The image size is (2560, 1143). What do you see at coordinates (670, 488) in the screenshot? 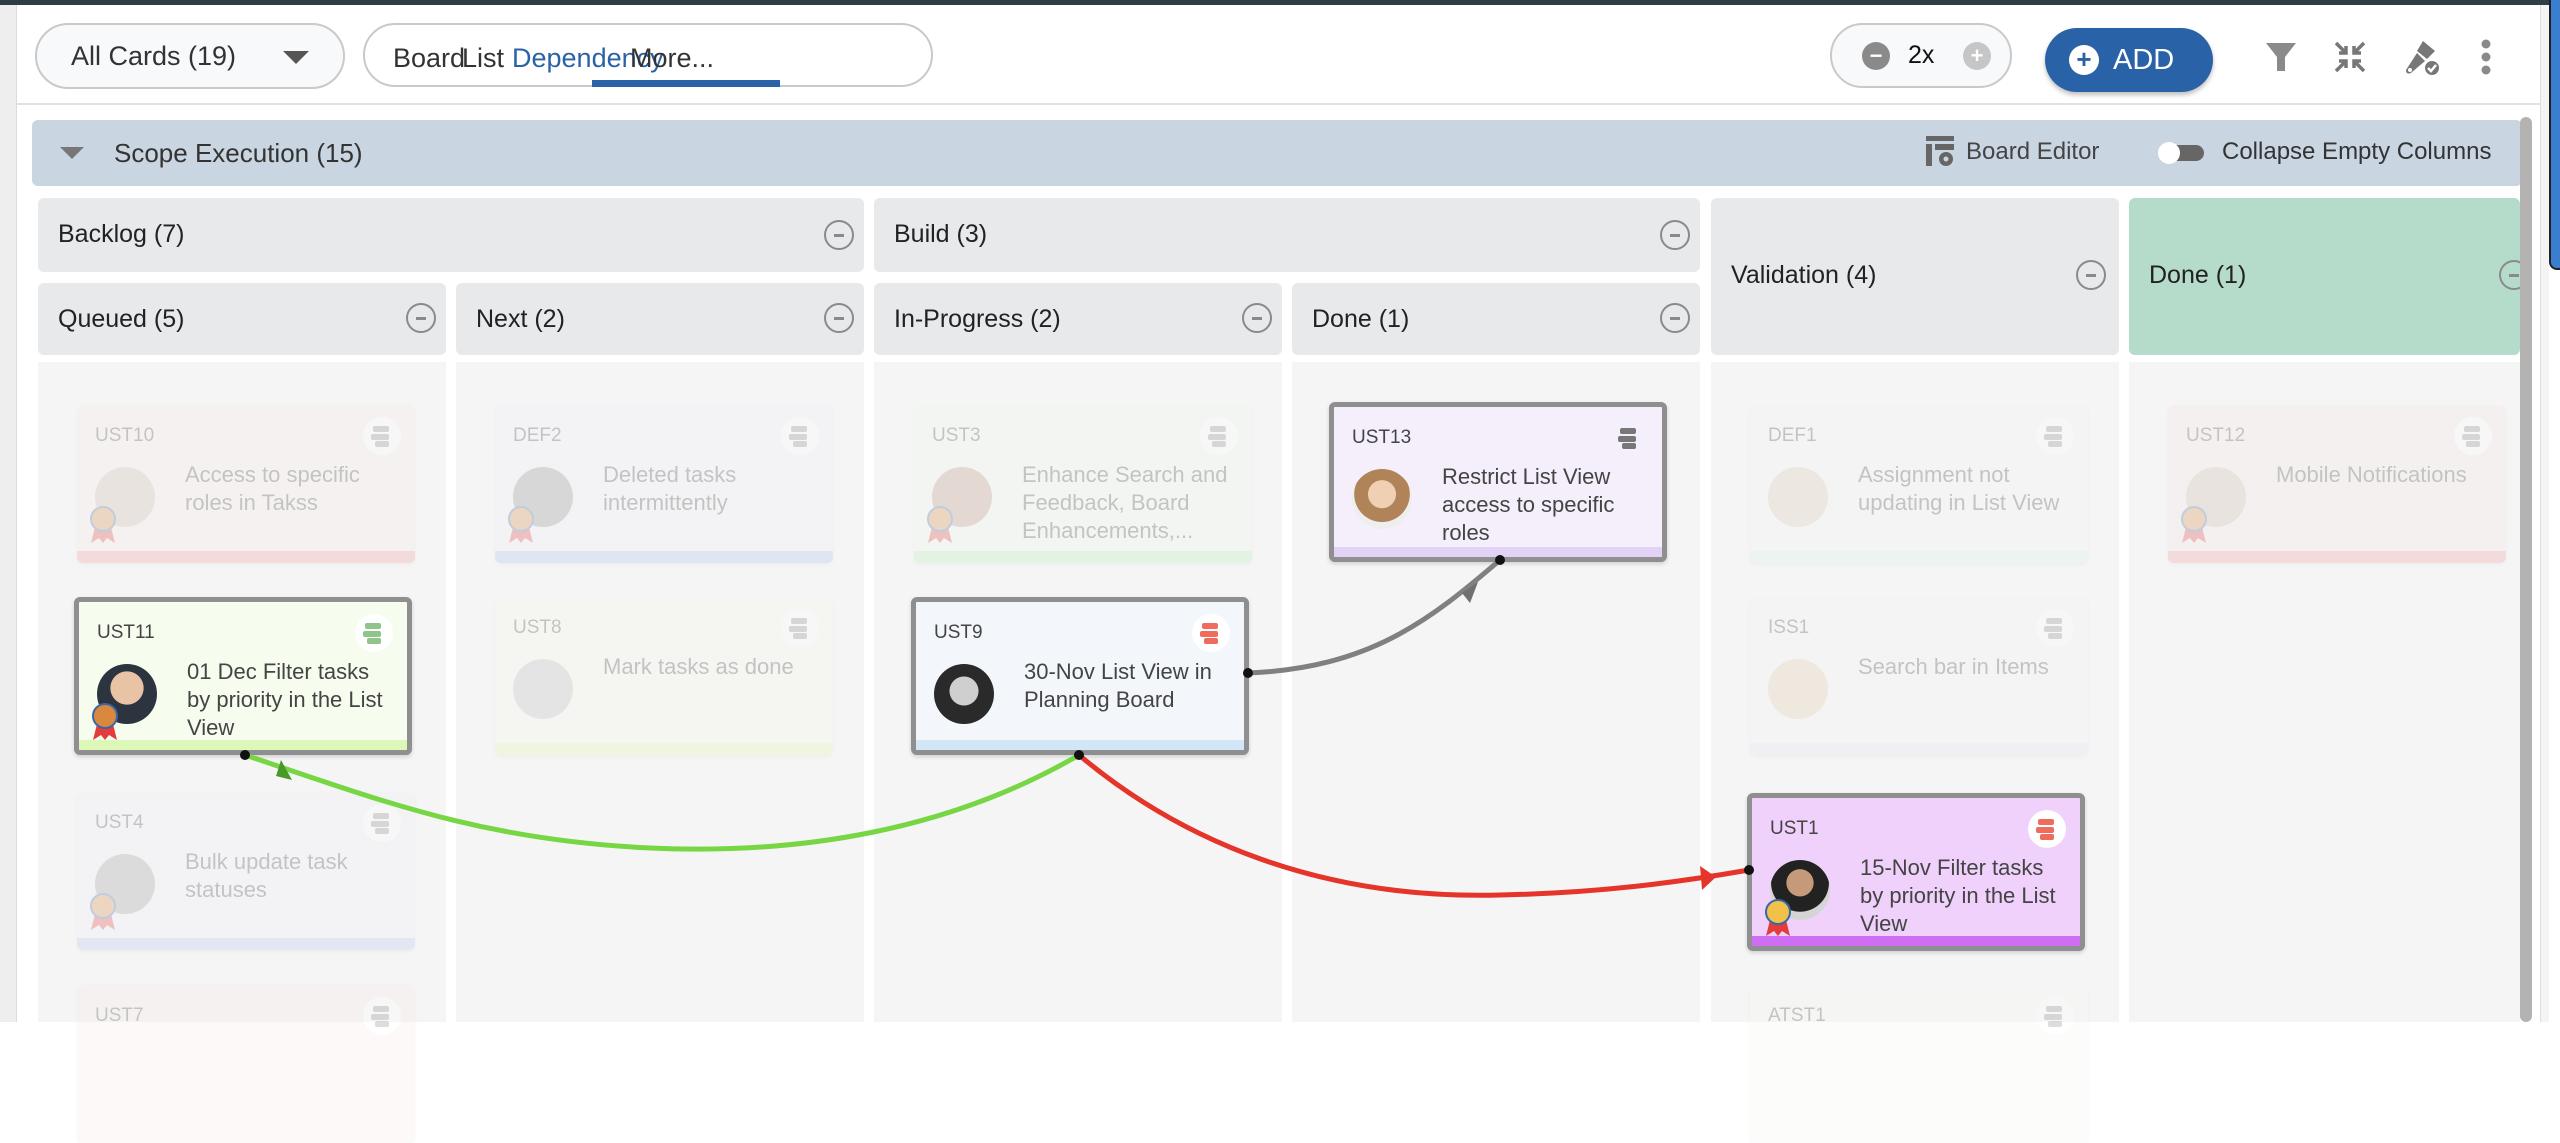
I see `card-title: Deleted tasks intermittently` at bounding box center [670, 488].